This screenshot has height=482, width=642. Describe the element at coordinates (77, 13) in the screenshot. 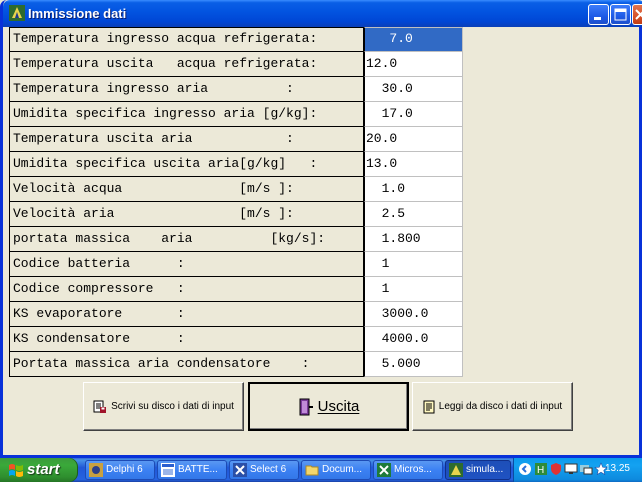

I see `window-title: Immissione dati` at that location.